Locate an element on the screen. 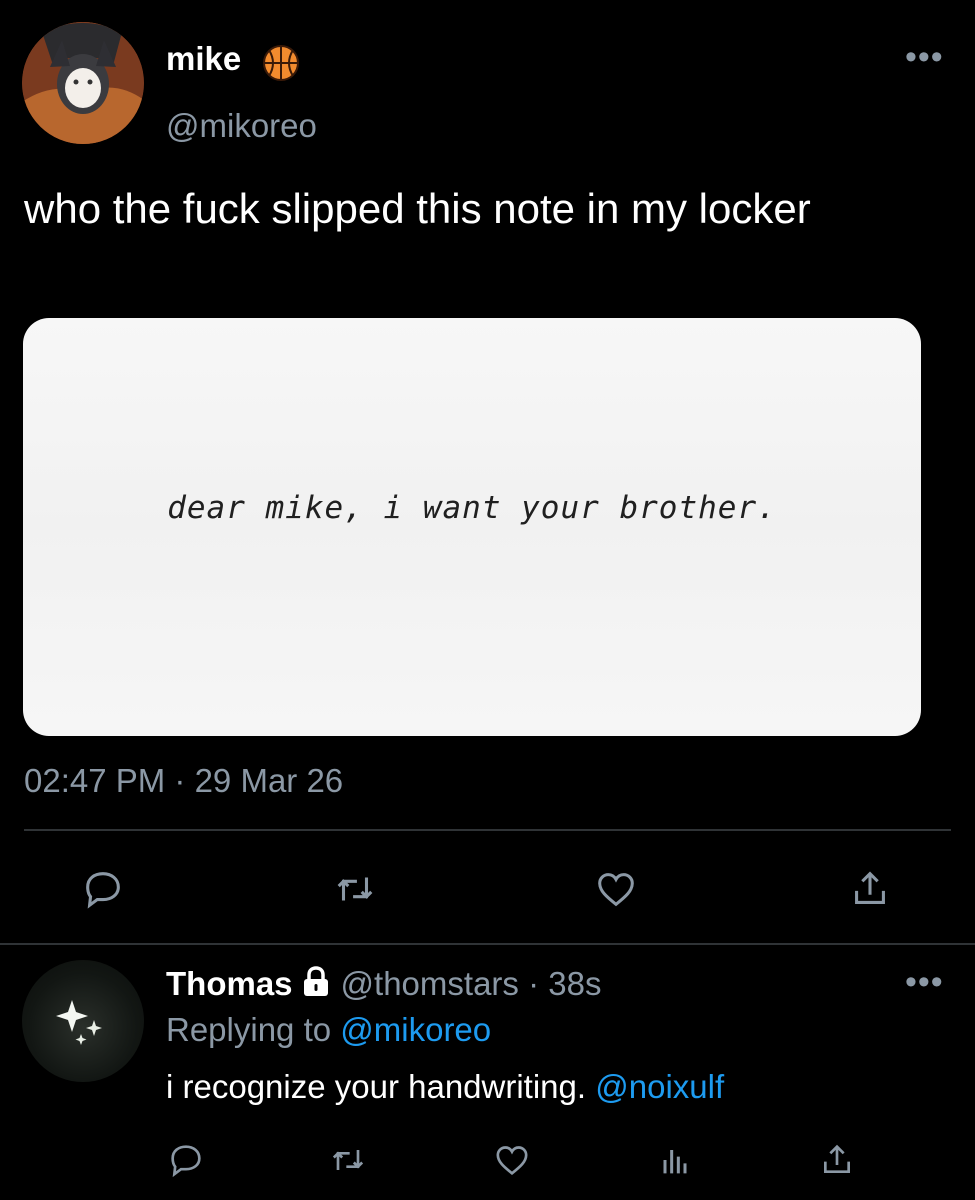 This screenshot has width=975, height=1200. reply-reply-button is located at coordinates (186, 1160).